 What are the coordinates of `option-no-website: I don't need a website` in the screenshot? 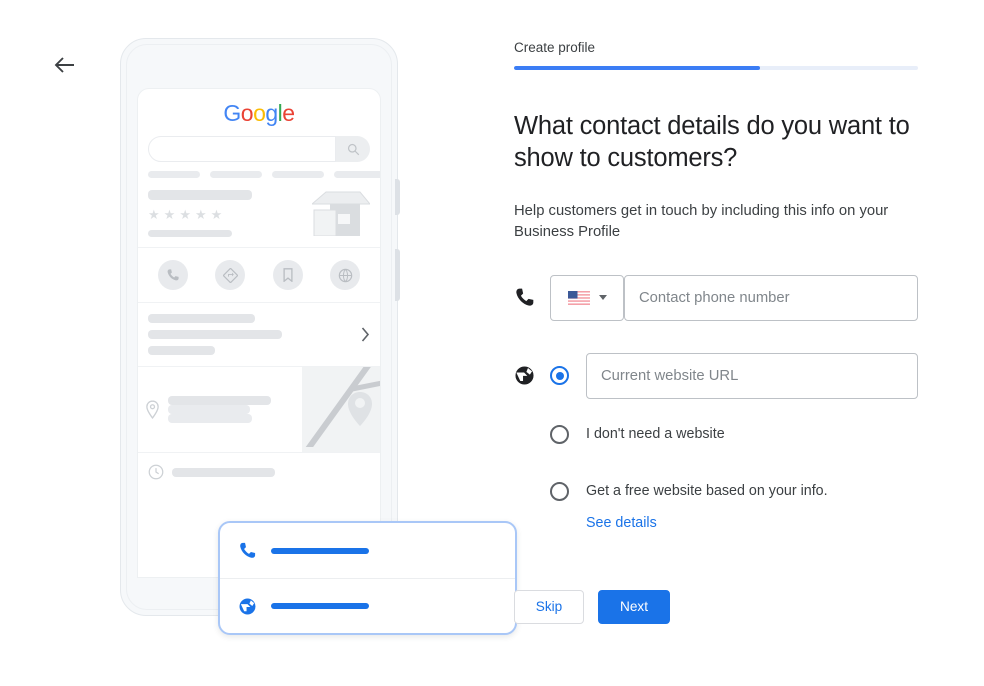 It's located at (716, 434).